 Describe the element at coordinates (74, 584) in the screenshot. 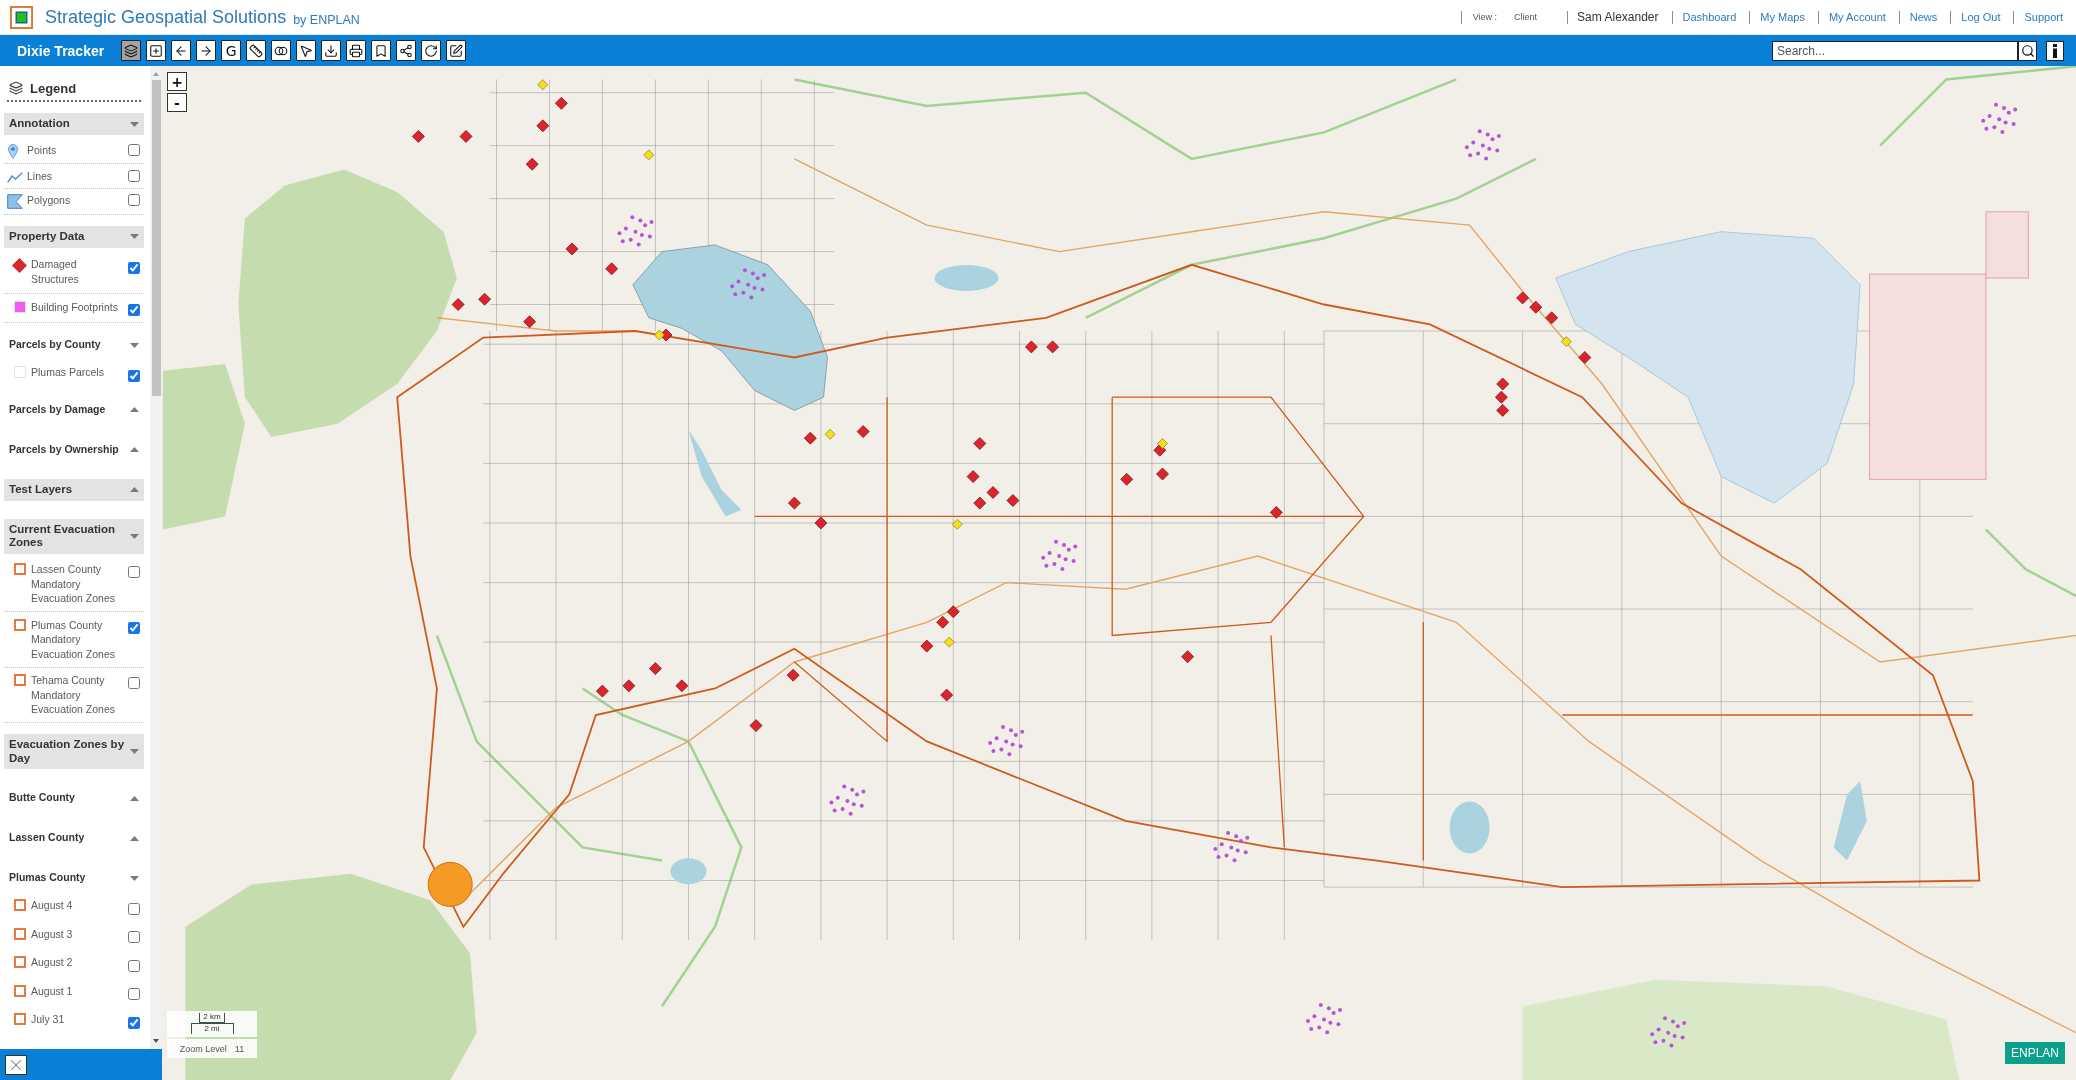

I see `layer-label: Lassen County Mandatory Evacuation Zones` at that location.